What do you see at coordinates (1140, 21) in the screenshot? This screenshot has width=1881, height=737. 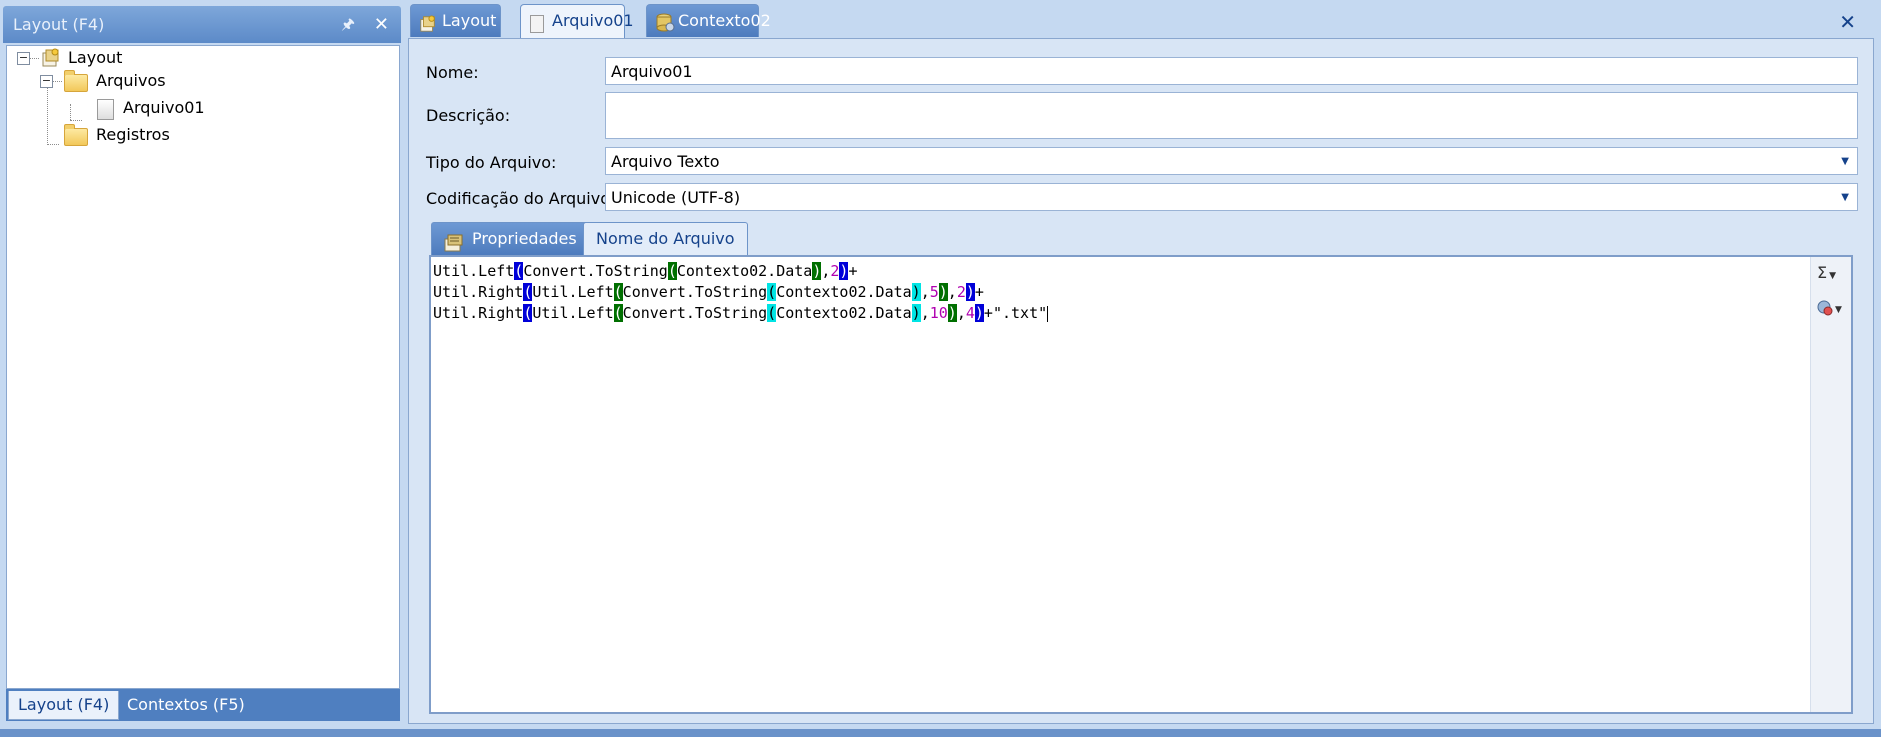 I see `document-tab-strip: Layout Arquivo01 Contexto02 ✕` at bounding box center [1140, 21].